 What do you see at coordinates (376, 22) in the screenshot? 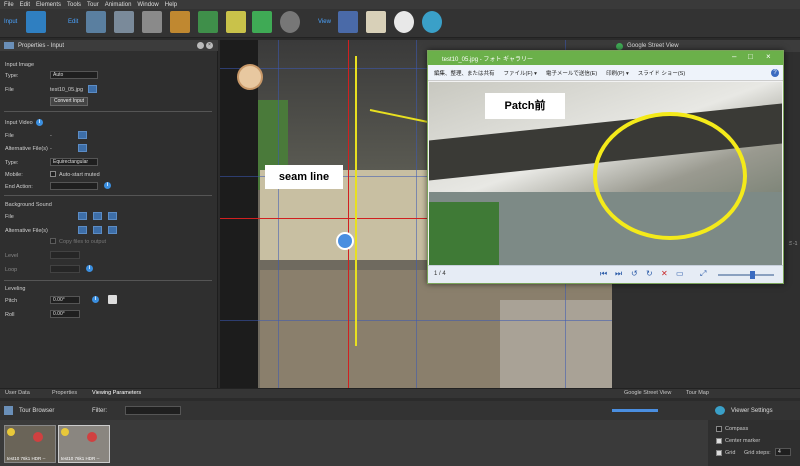
I see `clipboard-icon` at bounding box center [376, 22].